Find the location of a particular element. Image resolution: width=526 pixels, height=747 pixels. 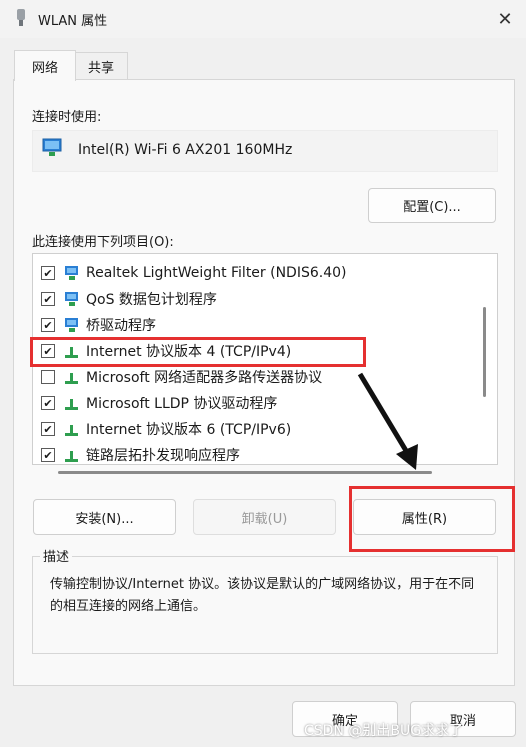

list-item-label: QoS 数据包计划程序 is located at coordinates (151, 300).